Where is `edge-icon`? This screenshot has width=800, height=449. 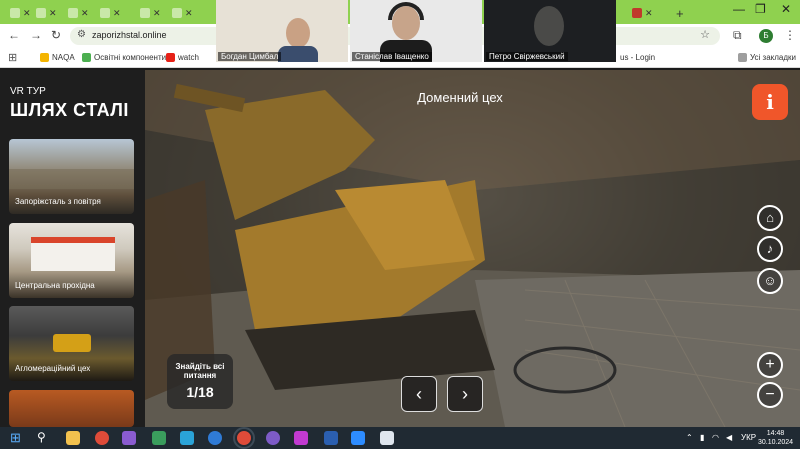 edge-icon is located at coordinates (215, 438).